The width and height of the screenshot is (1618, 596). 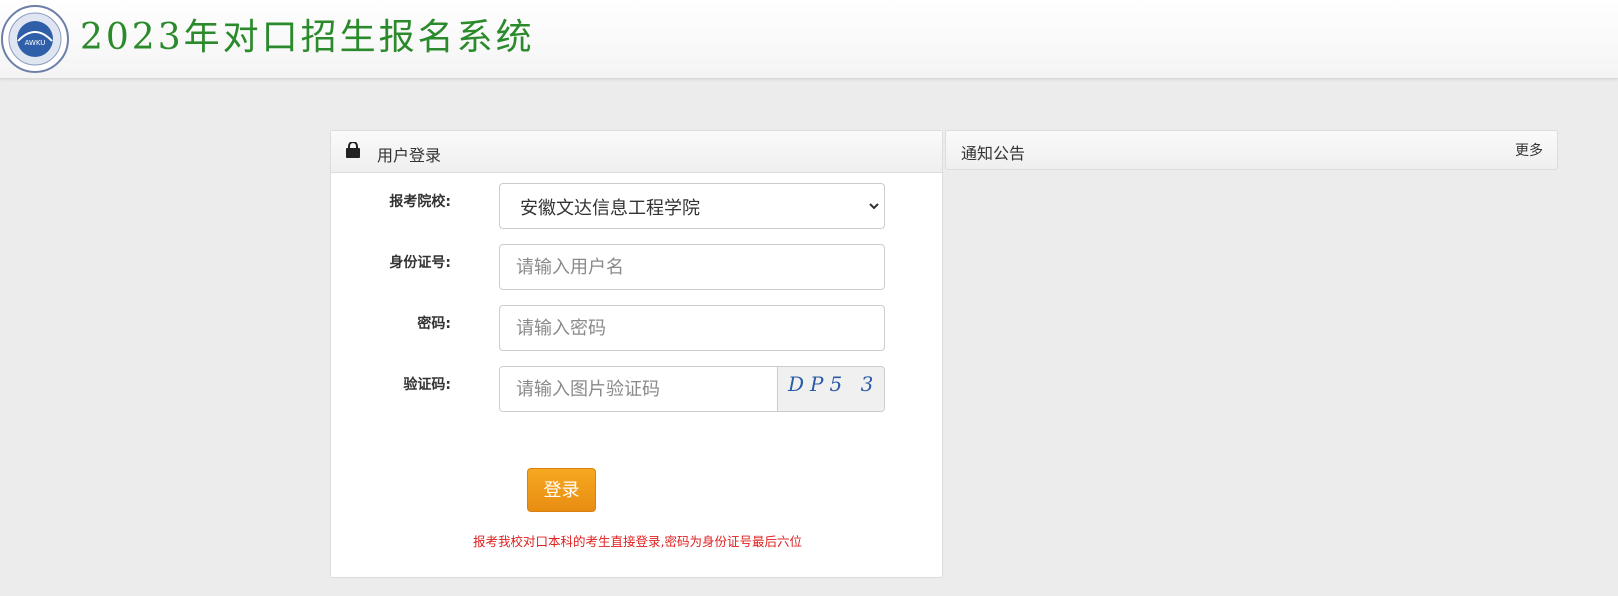 What do you see at coordinates (420, 202) in the screenshot?
I see `school-label: 报考院校:` at bounding box center [420, 202].